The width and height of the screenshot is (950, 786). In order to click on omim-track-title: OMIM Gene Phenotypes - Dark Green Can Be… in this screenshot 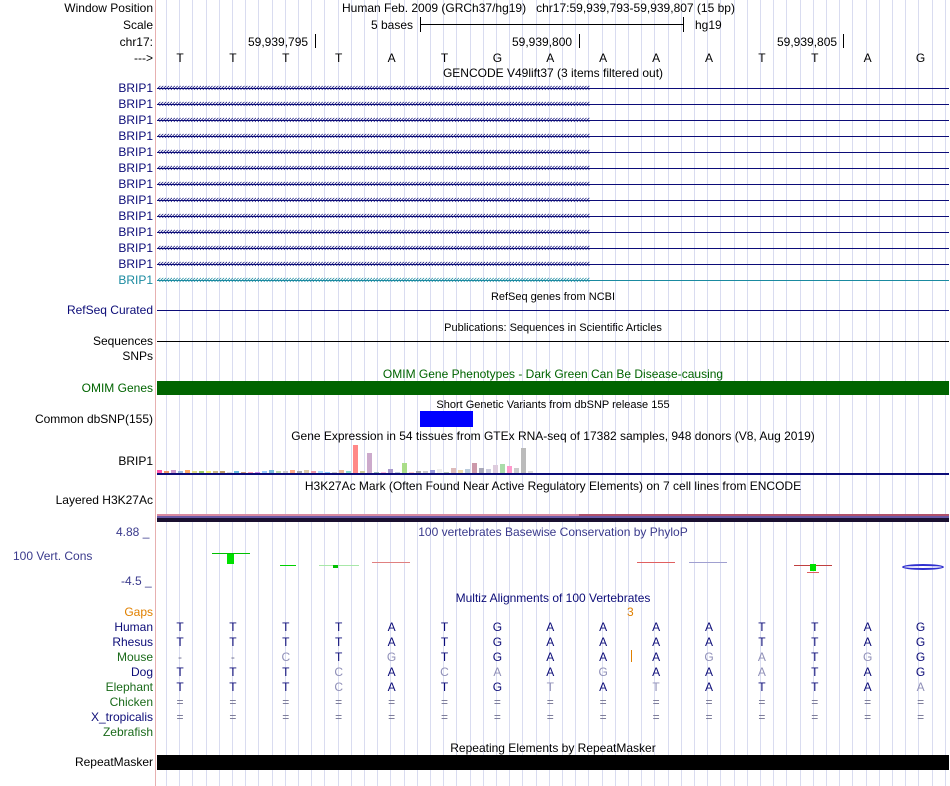, I will do `click(553, 374)`.